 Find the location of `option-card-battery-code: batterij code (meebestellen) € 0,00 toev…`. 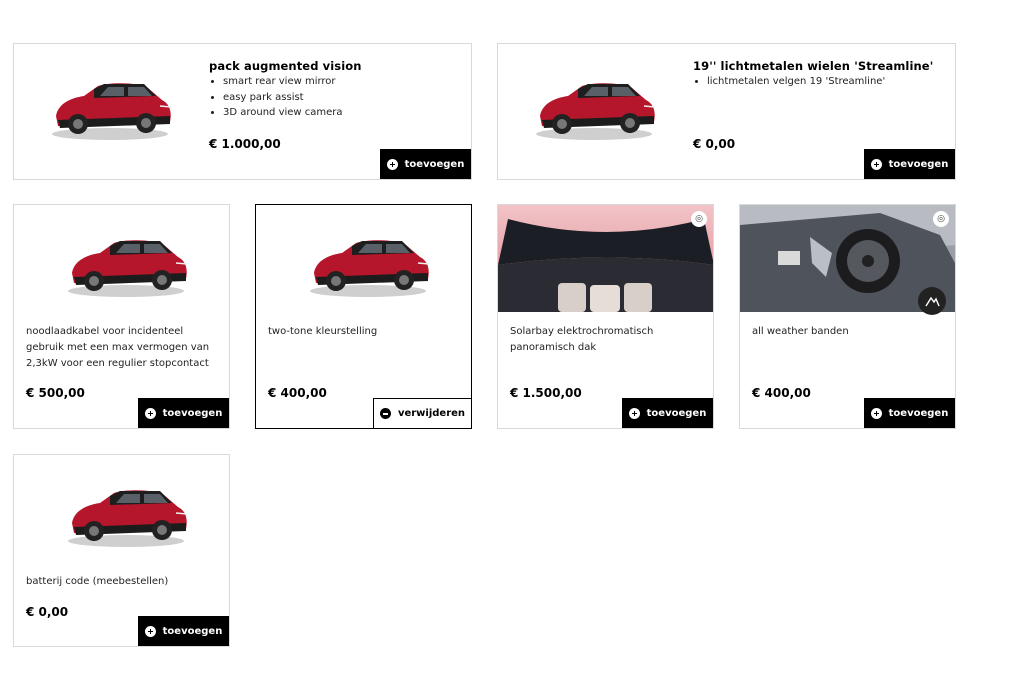

option-card-battery-code: batterij code (meebestellen) € 0,00 toev… is located at coordinates (121, 550).